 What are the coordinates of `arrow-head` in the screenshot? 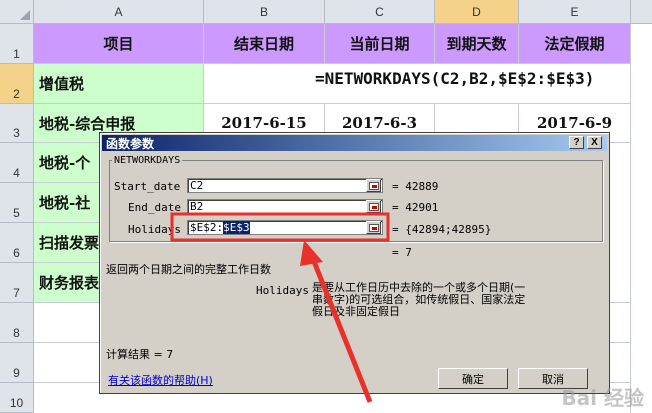 It's located at (311, 253).